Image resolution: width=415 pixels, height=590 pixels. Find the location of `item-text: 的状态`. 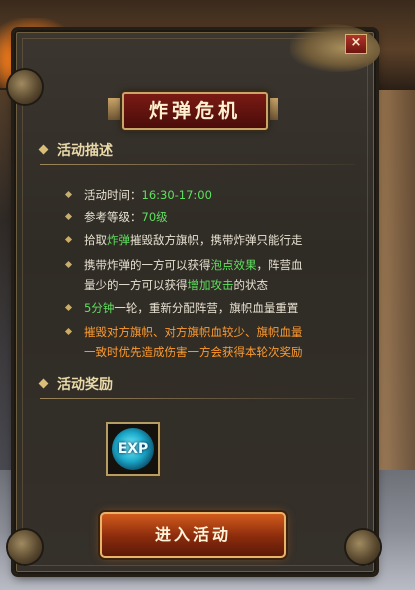

item-text: 的状态 is located at coordinates (251, 285).